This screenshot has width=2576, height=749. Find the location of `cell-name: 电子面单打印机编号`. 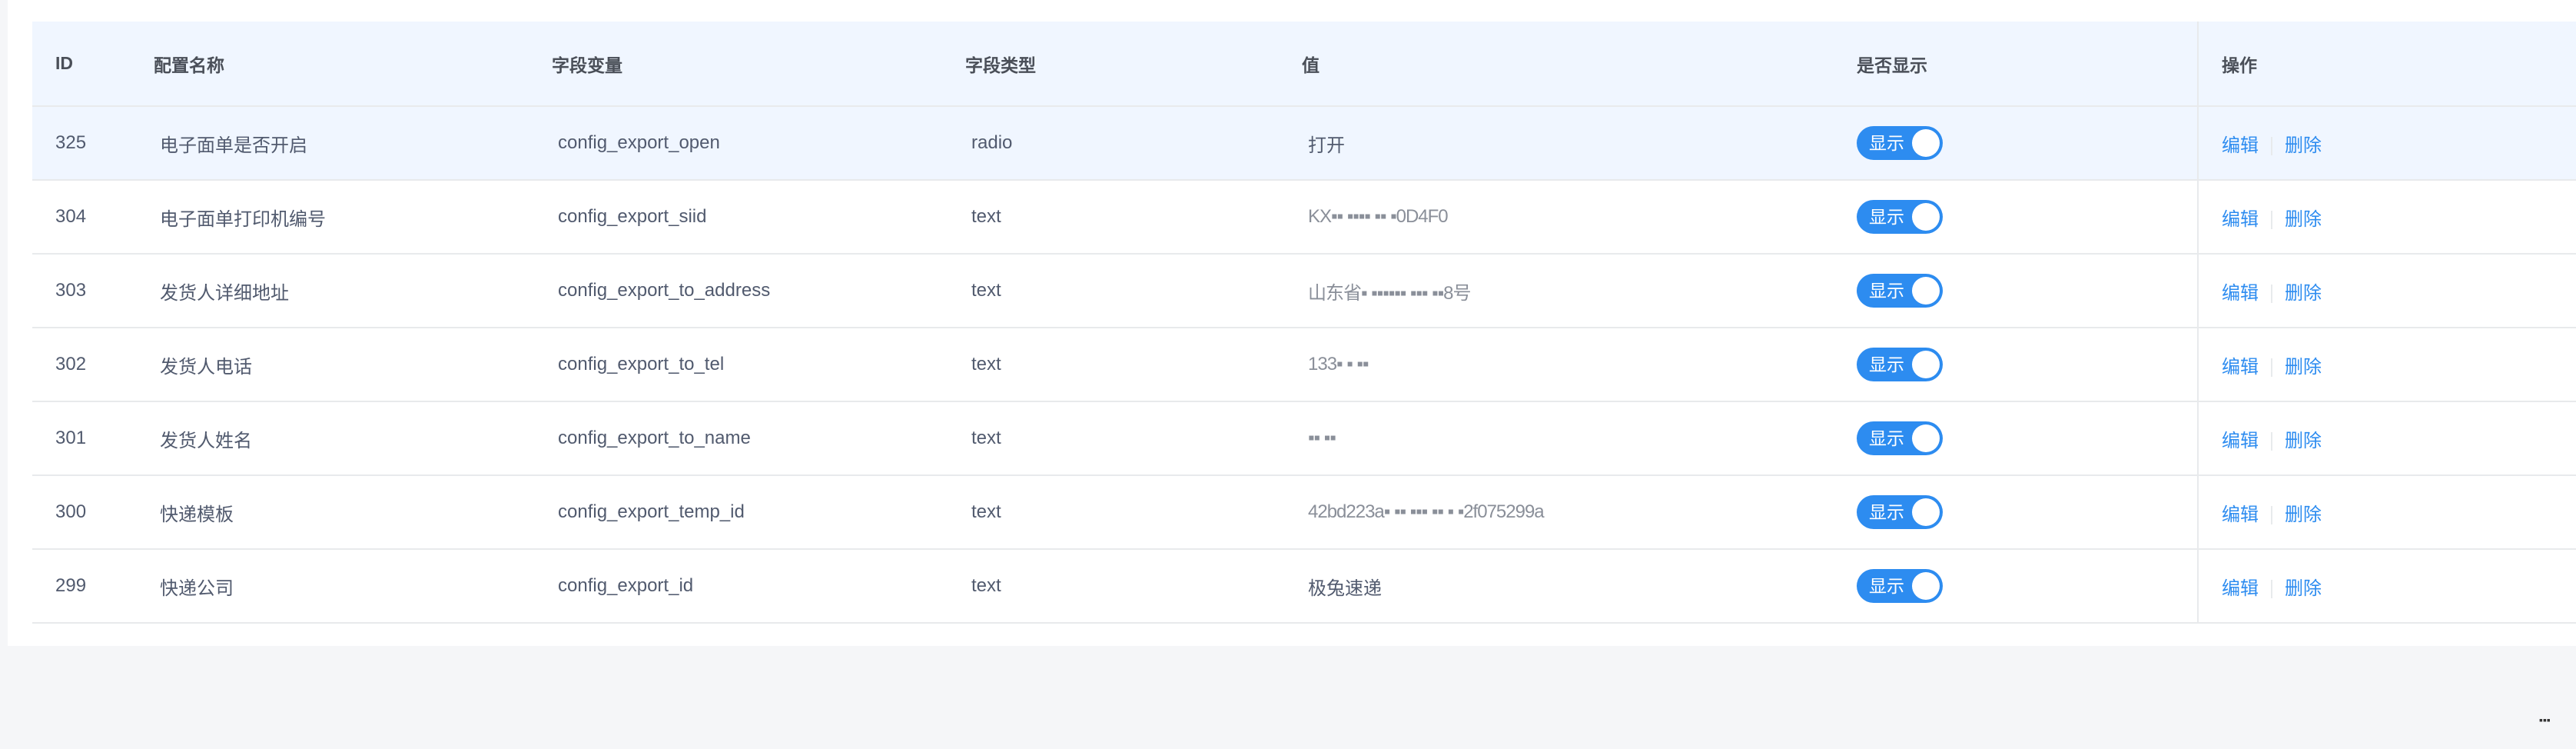

cell-name: 电子面单打印机编号 is located at coordinates (243, 219).